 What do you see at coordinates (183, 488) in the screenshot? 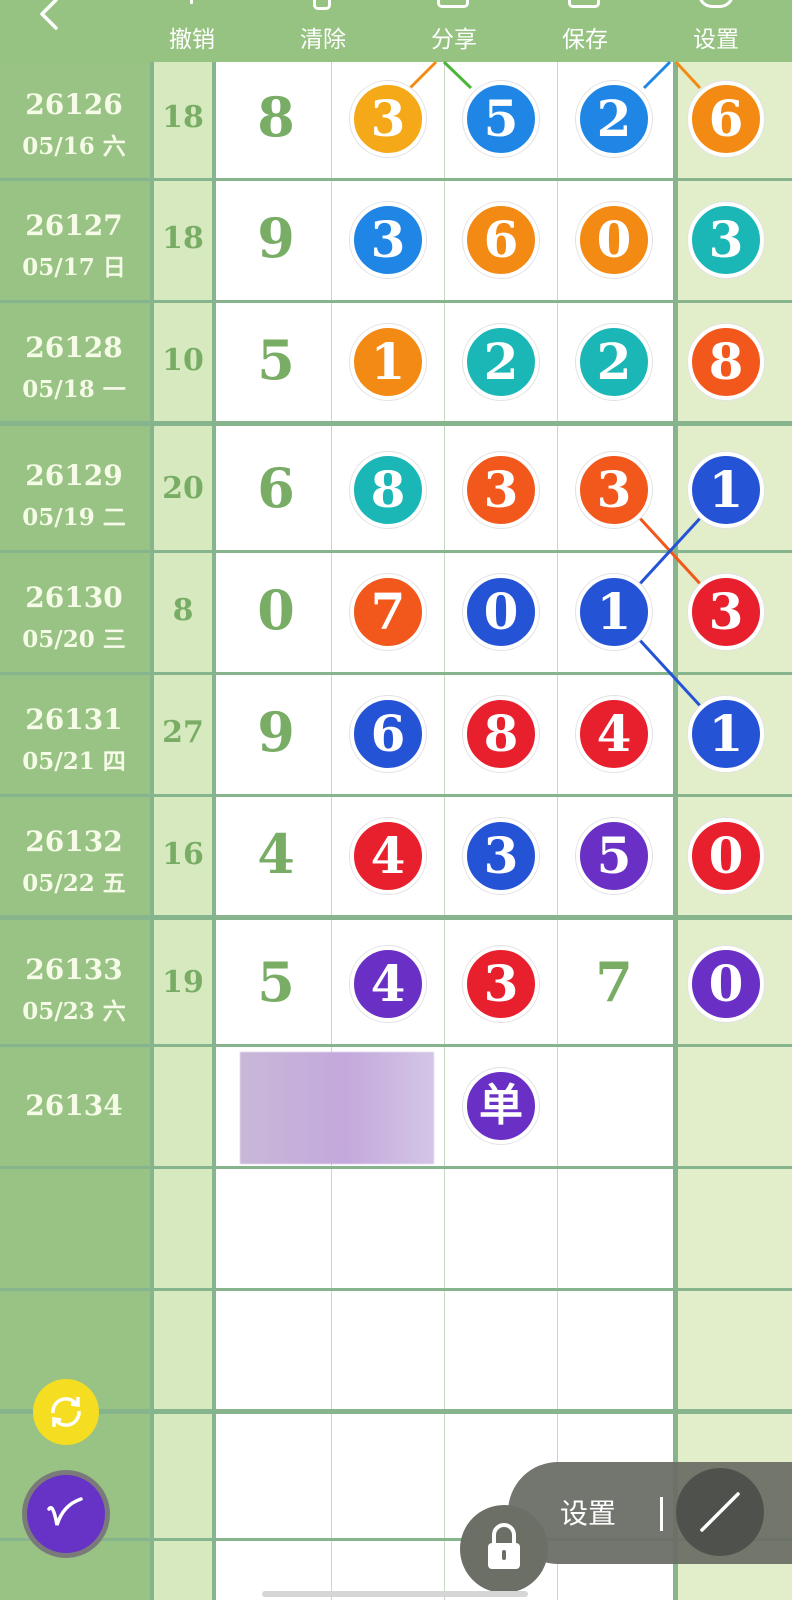
I see `sum-value: 20` at bounding box center [183, 488].